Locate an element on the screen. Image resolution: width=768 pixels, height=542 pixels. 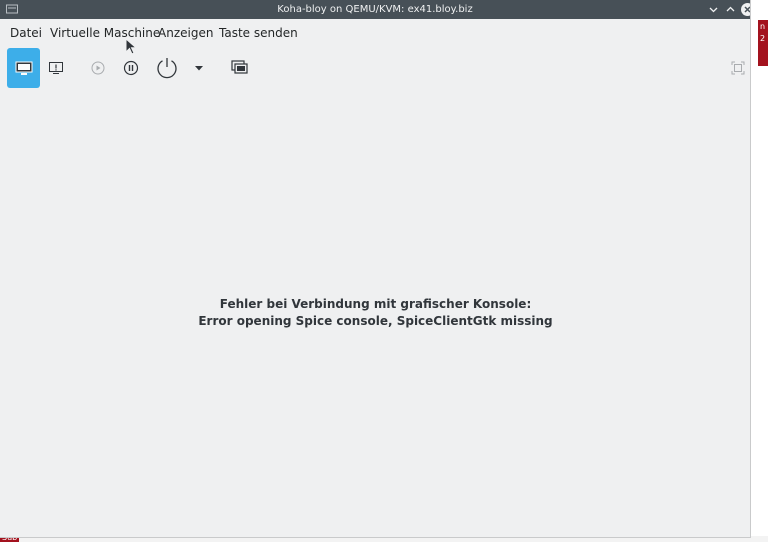
chevron-up-icon is located at coordinates (730, 9).